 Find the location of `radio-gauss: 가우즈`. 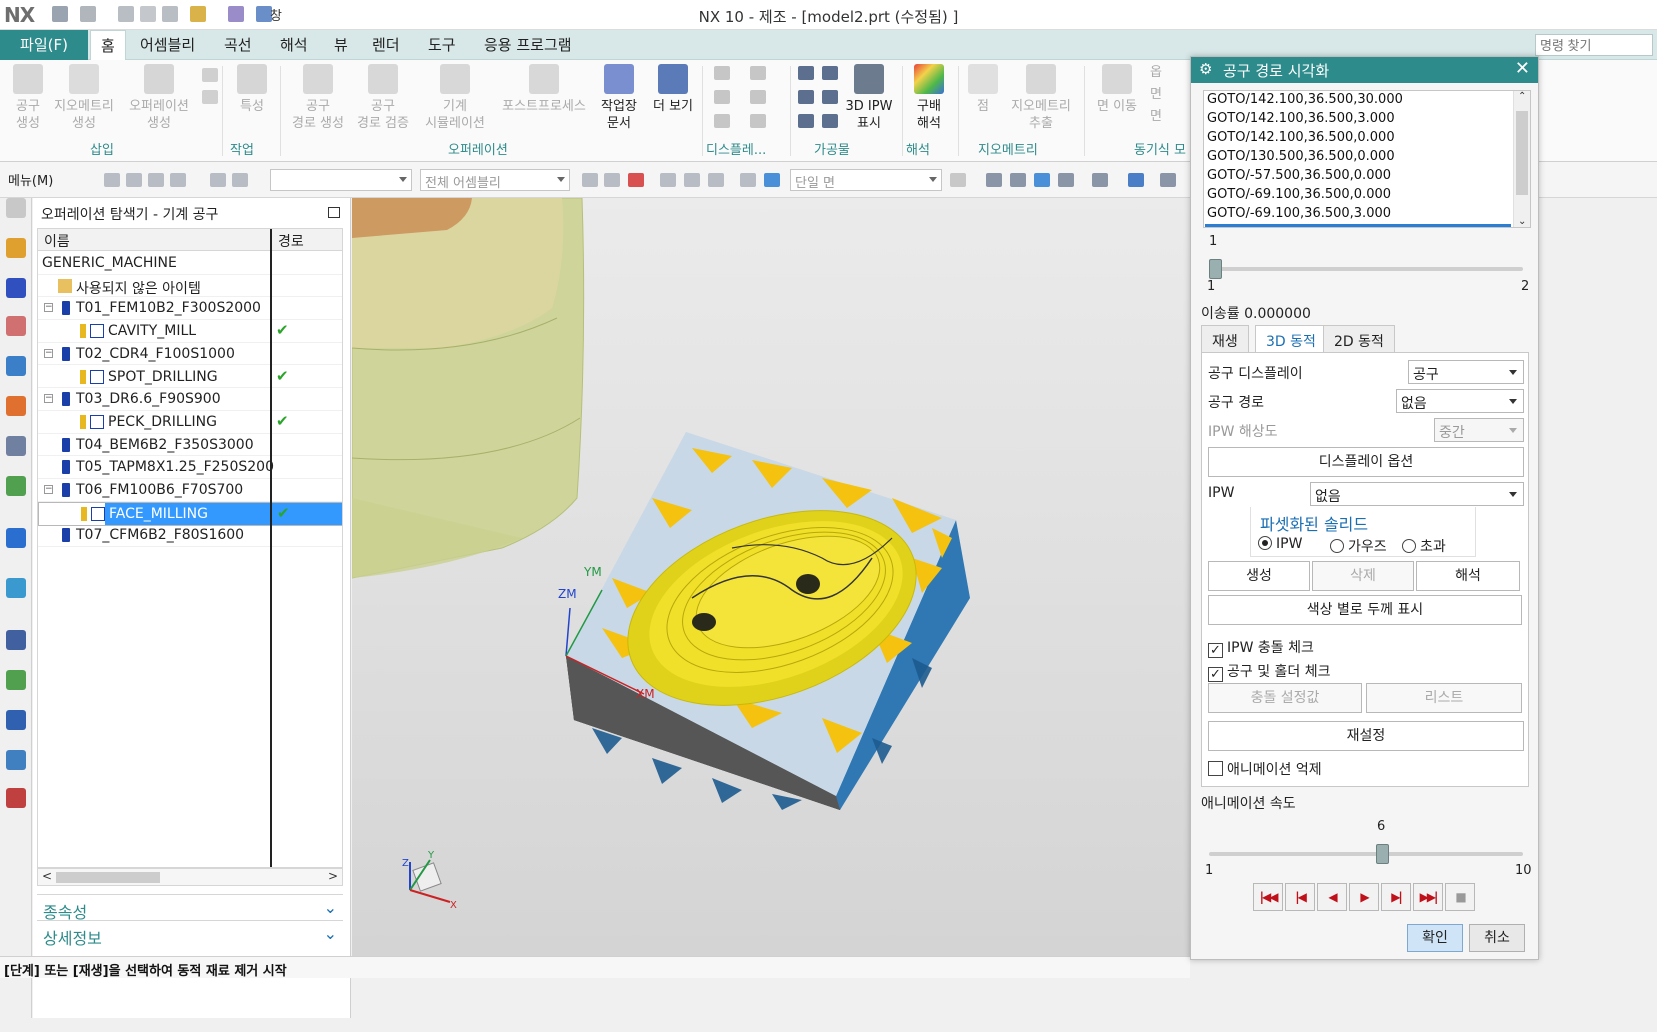

radio-gauss: 가우즈 is located at coordinates (1358, 546).